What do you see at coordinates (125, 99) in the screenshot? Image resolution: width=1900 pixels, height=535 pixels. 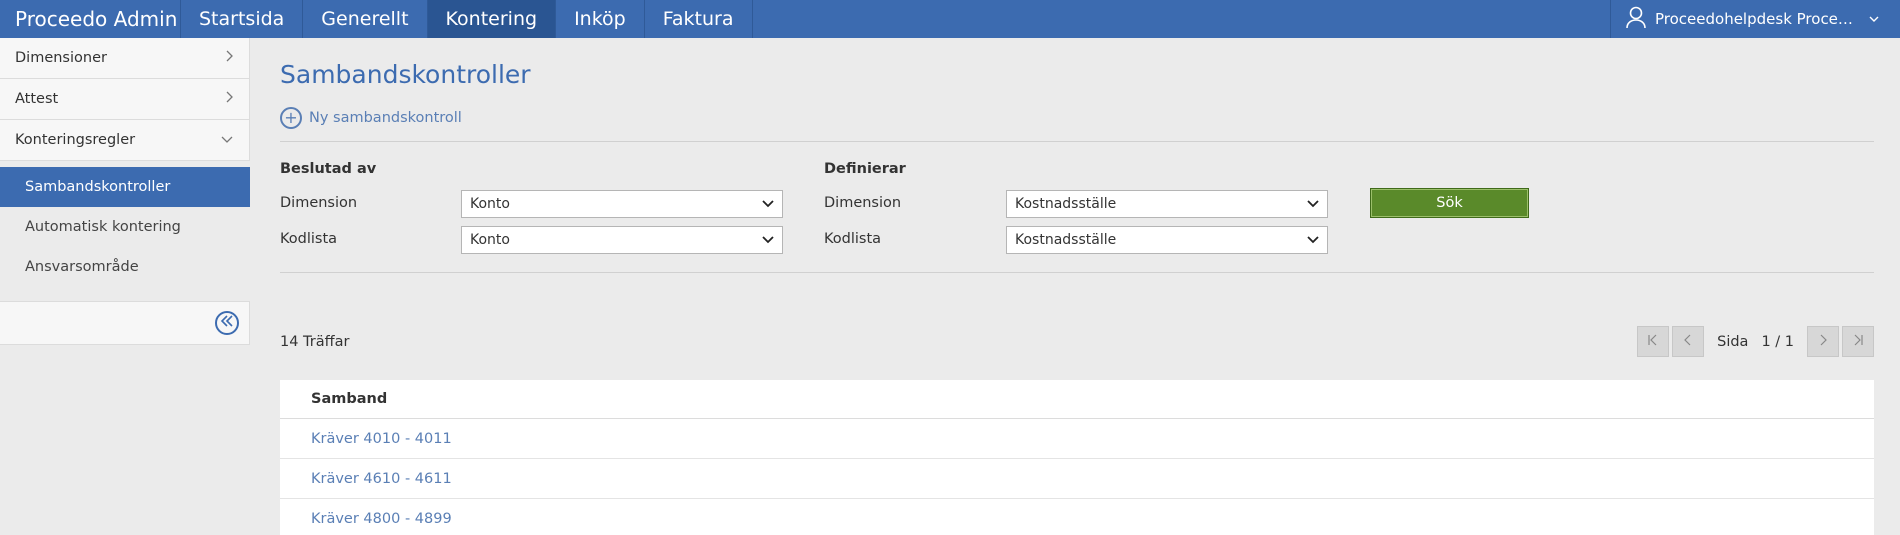 I see `sidebar-item-attest: Attest` at bounding box center [125, 99].